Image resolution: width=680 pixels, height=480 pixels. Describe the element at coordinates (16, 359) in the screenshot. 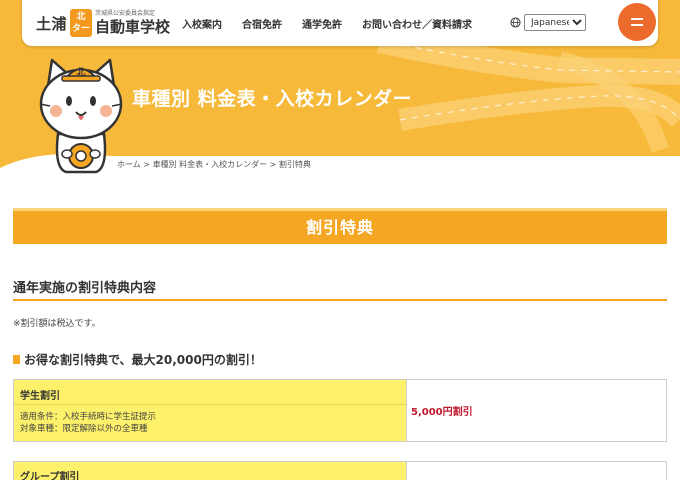

I see `square-bullet-icon` at that location.